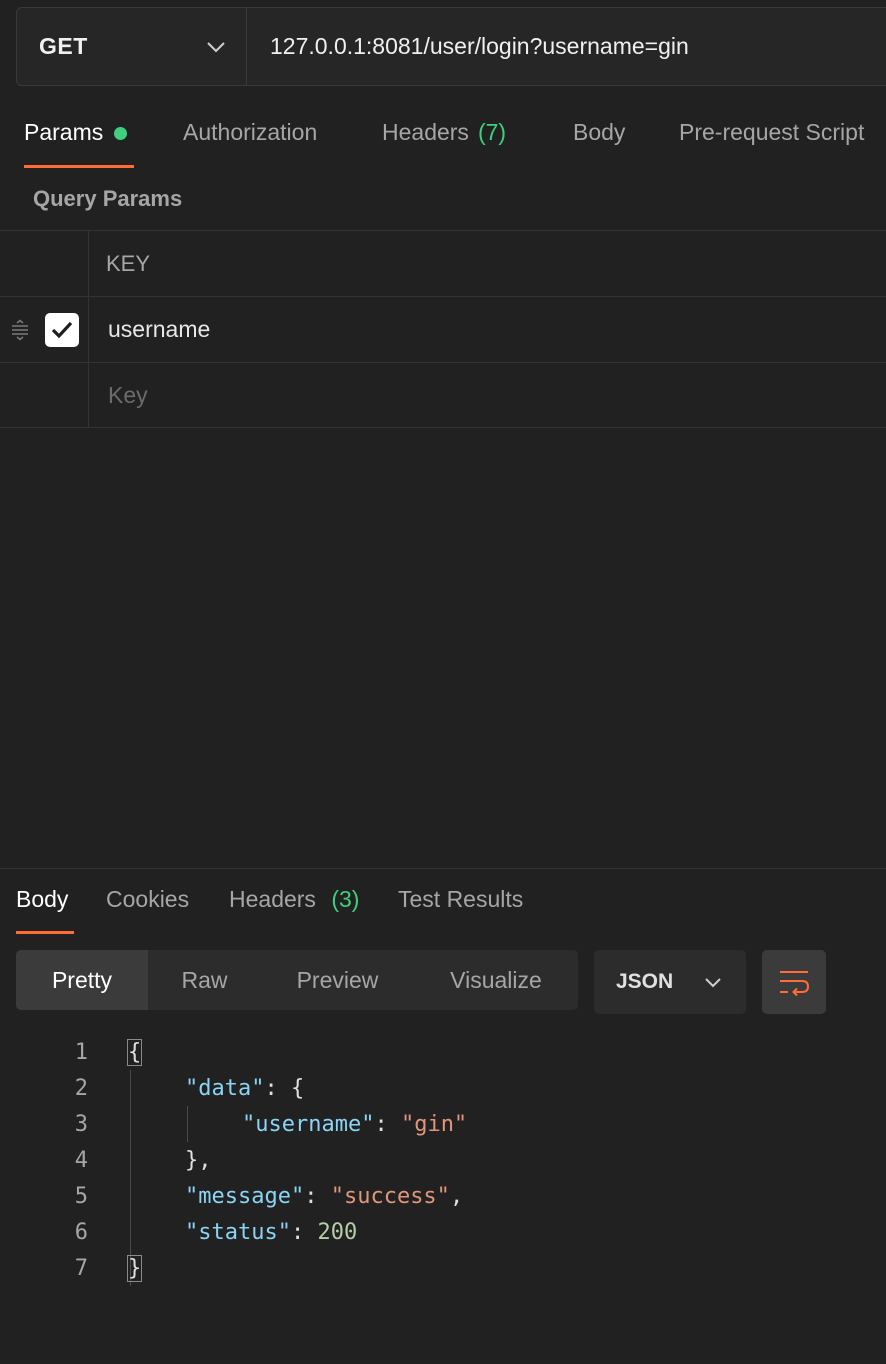 Image resolution: width=886 pixels, height=1364 pixels. Describe the element at coordinates (434, 1124) in the screenshot. I see `json-string: "gin"` at that location.